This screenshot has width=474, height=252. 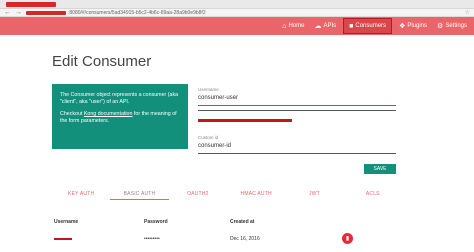 I want to click on nav-item-plugins: ❖ Plugins, so click(x=413, y=26).